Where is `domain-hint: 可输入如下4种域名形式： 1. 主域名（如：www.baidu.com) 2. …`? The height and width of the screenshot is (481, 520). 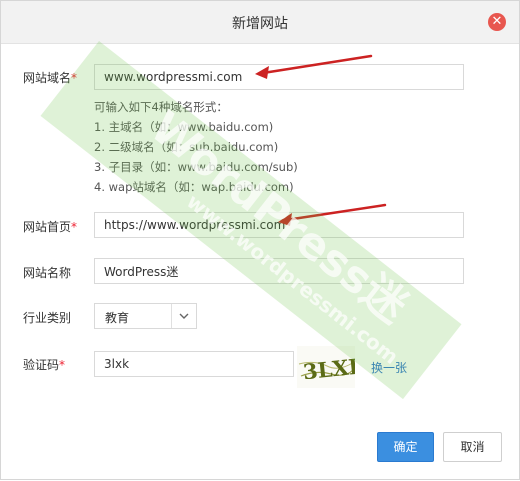
domain-hint: 可输入如下4种域名形式： 1. 主域名（如：www.baidu.com) 2. … is located at coordinates (196, 147).